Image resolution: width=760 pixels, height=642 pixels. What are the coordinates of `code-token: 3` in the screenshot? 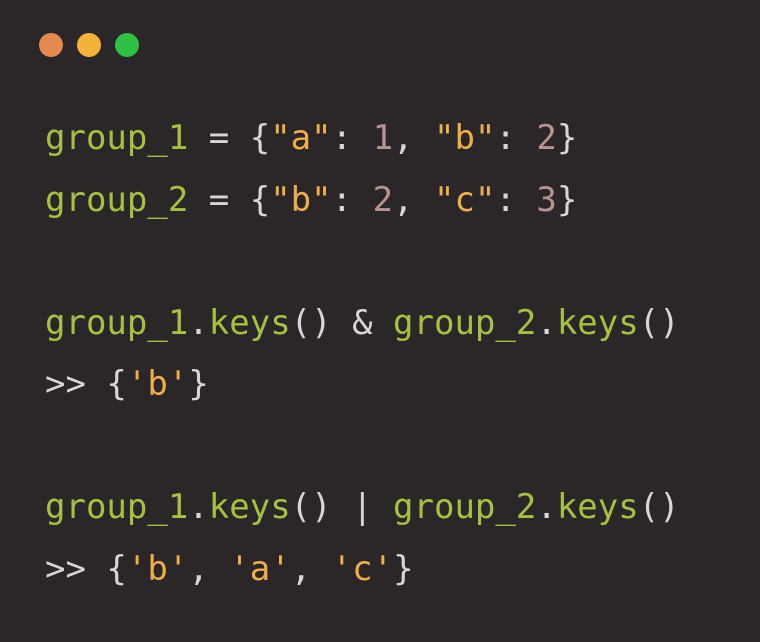 It's located at (546, 199).